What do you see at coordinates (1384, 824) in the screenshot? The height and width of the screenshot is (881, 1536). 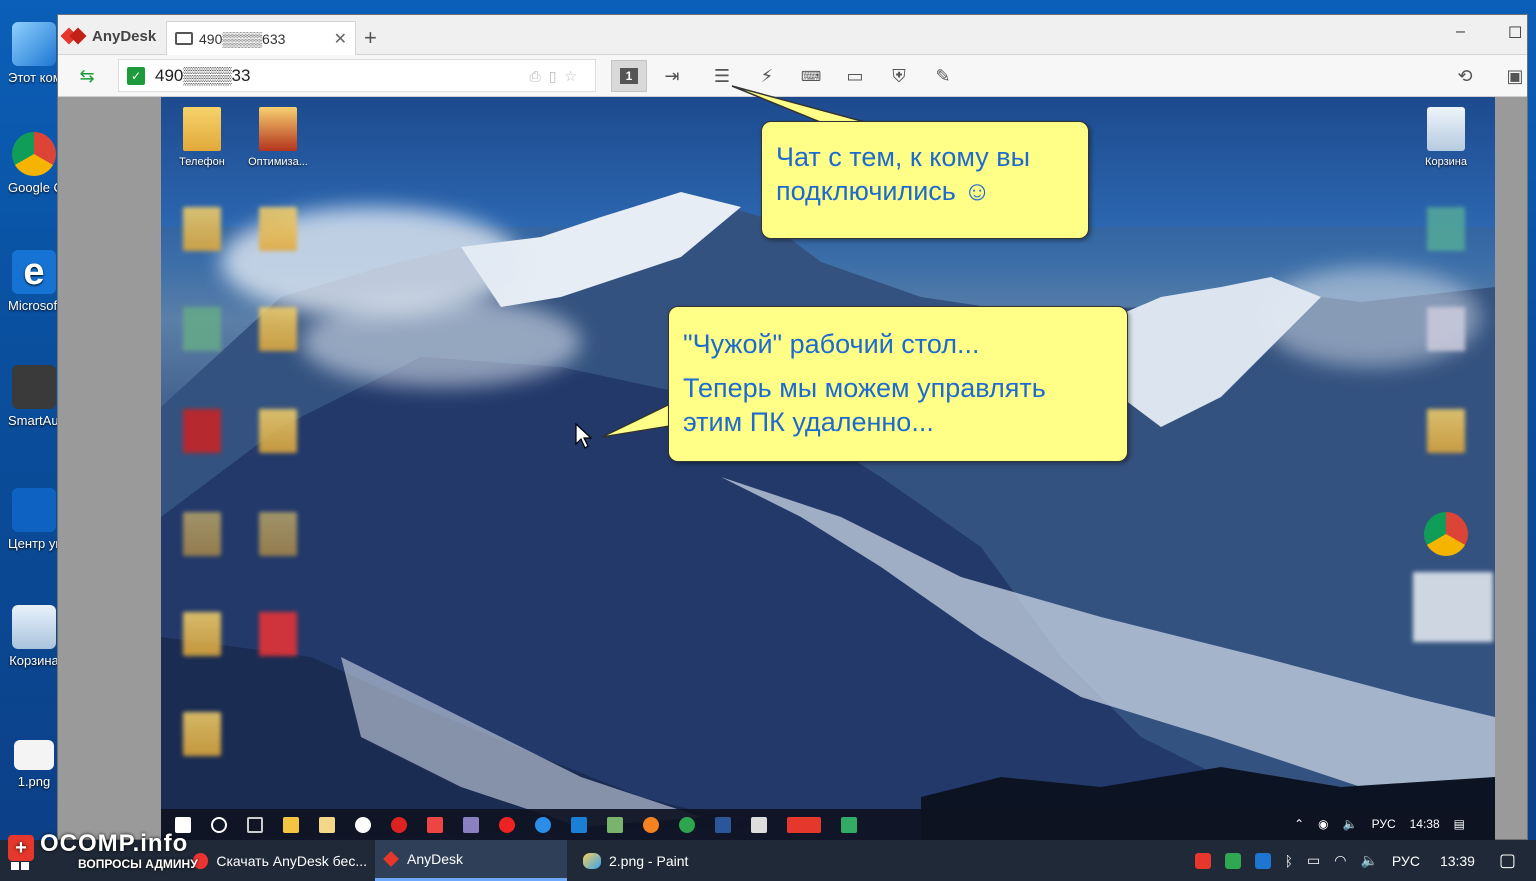 I see `remote-language: РУС` at bounding box center [1384, 824].